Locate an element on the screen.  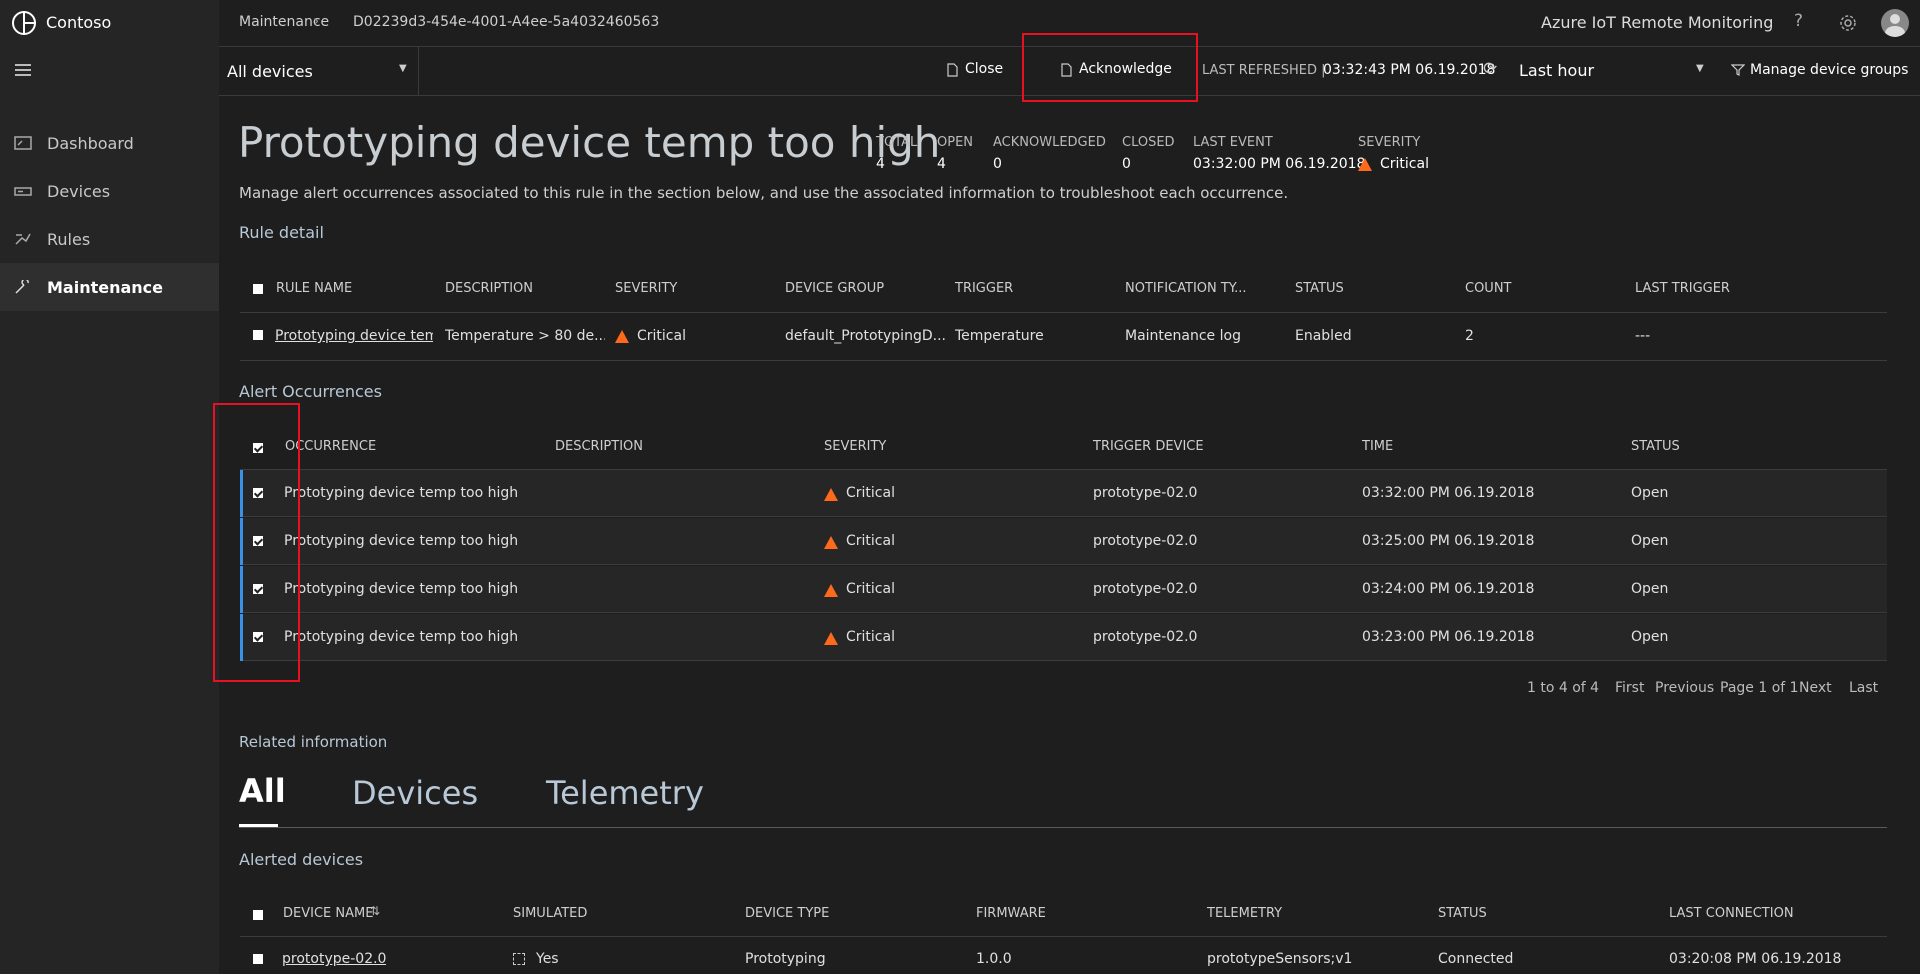
occurrence-status: Open is located at coordinates (1650, 589).